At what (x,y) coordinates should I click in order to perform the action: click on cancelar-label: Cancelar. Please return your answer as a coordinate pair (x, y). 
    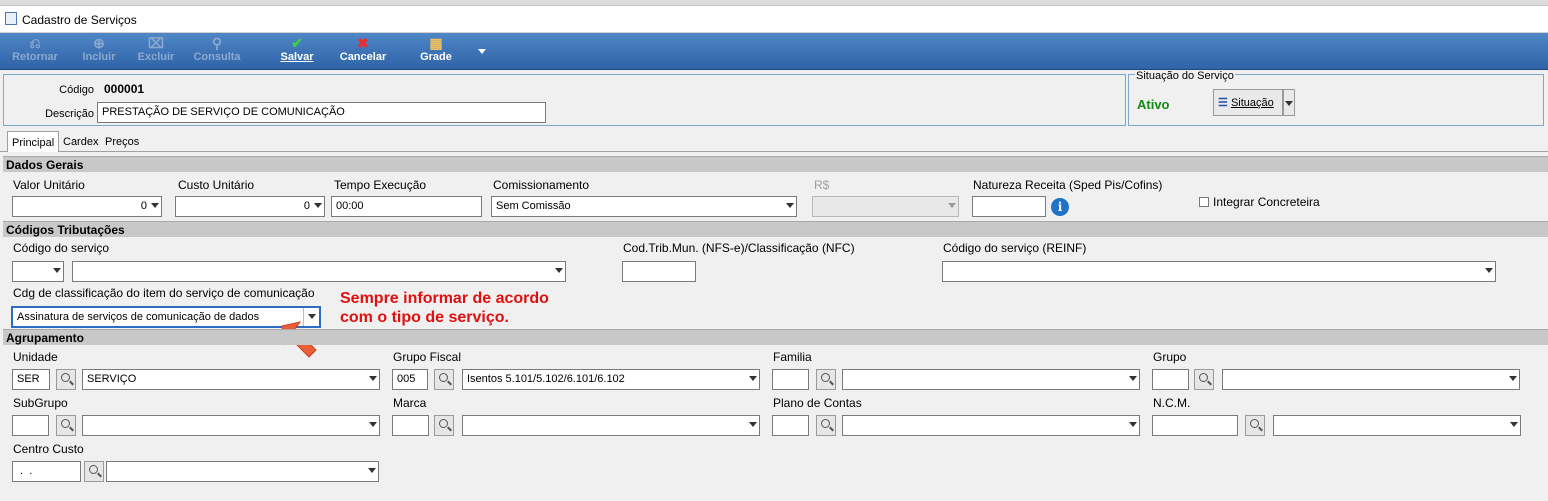
    Looking at the image, I should click on (363, 57).